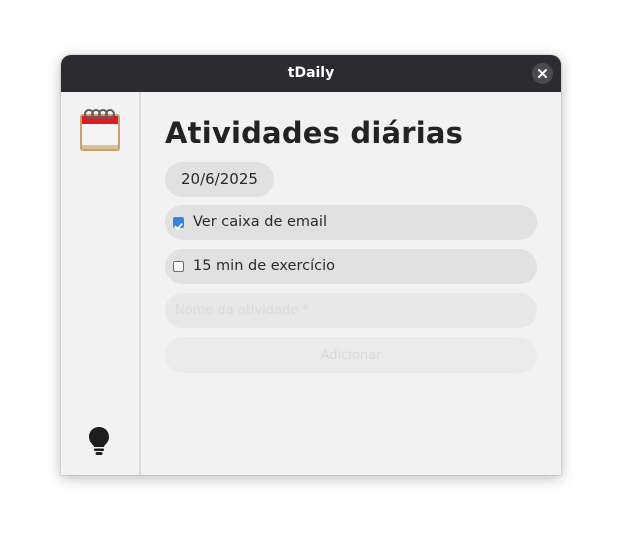  What do you see at coordinates (101, 283) in the screenshot?
I see `sidebar` at bounding box center [101, 283].